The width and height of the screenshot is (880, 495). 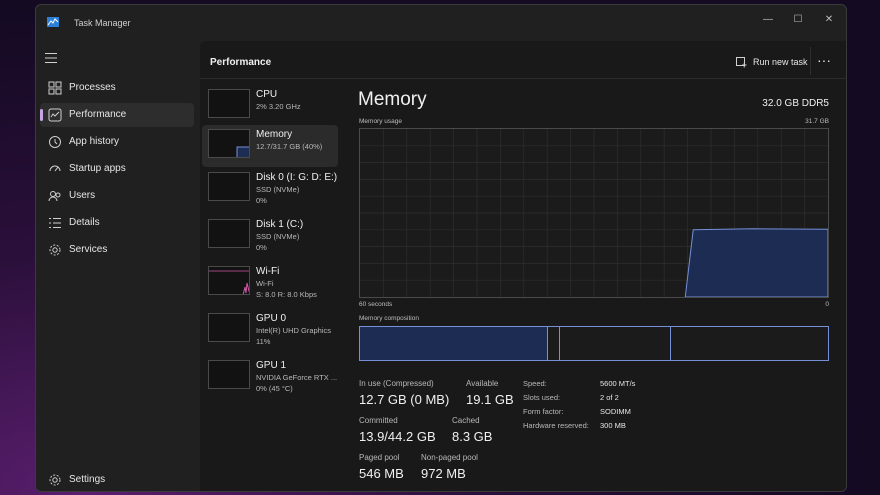 I want to click on paged-pool-value: 546 MB, so click(x=381, y=473).